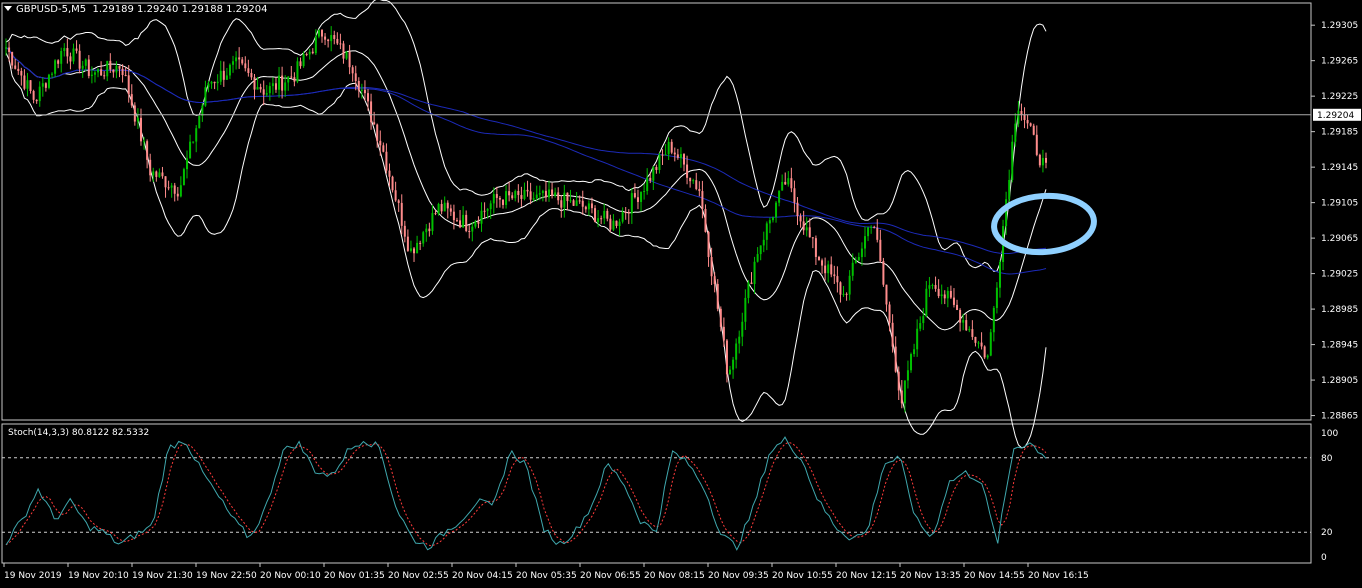 The width and height of the screenshot is (1362, 588). Describe the element at coordinates (994, 576) in the screenshot. I see `time-tick-label: 20 Nov 14:55` at that location.